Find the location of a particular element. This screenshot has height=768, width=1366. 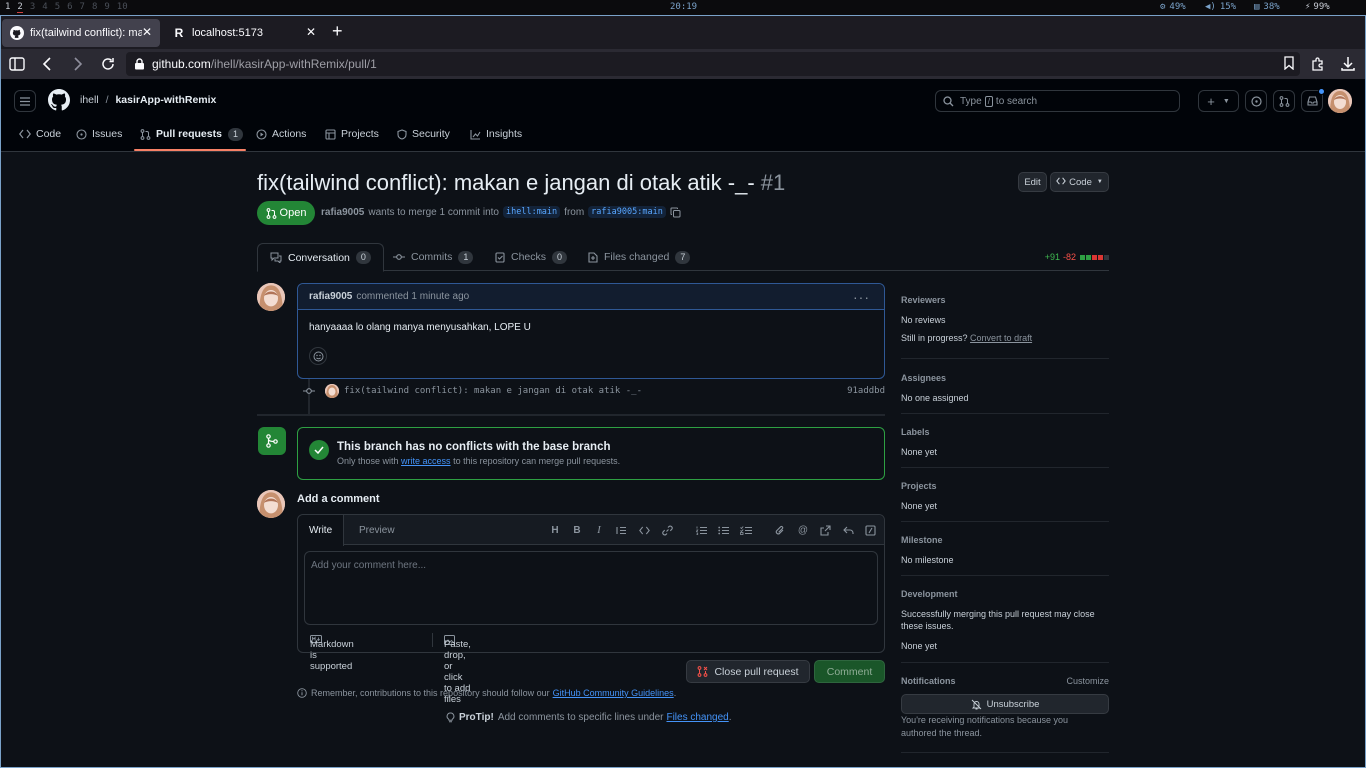

pull-requests-icon is located at coordinates (1284, 101).